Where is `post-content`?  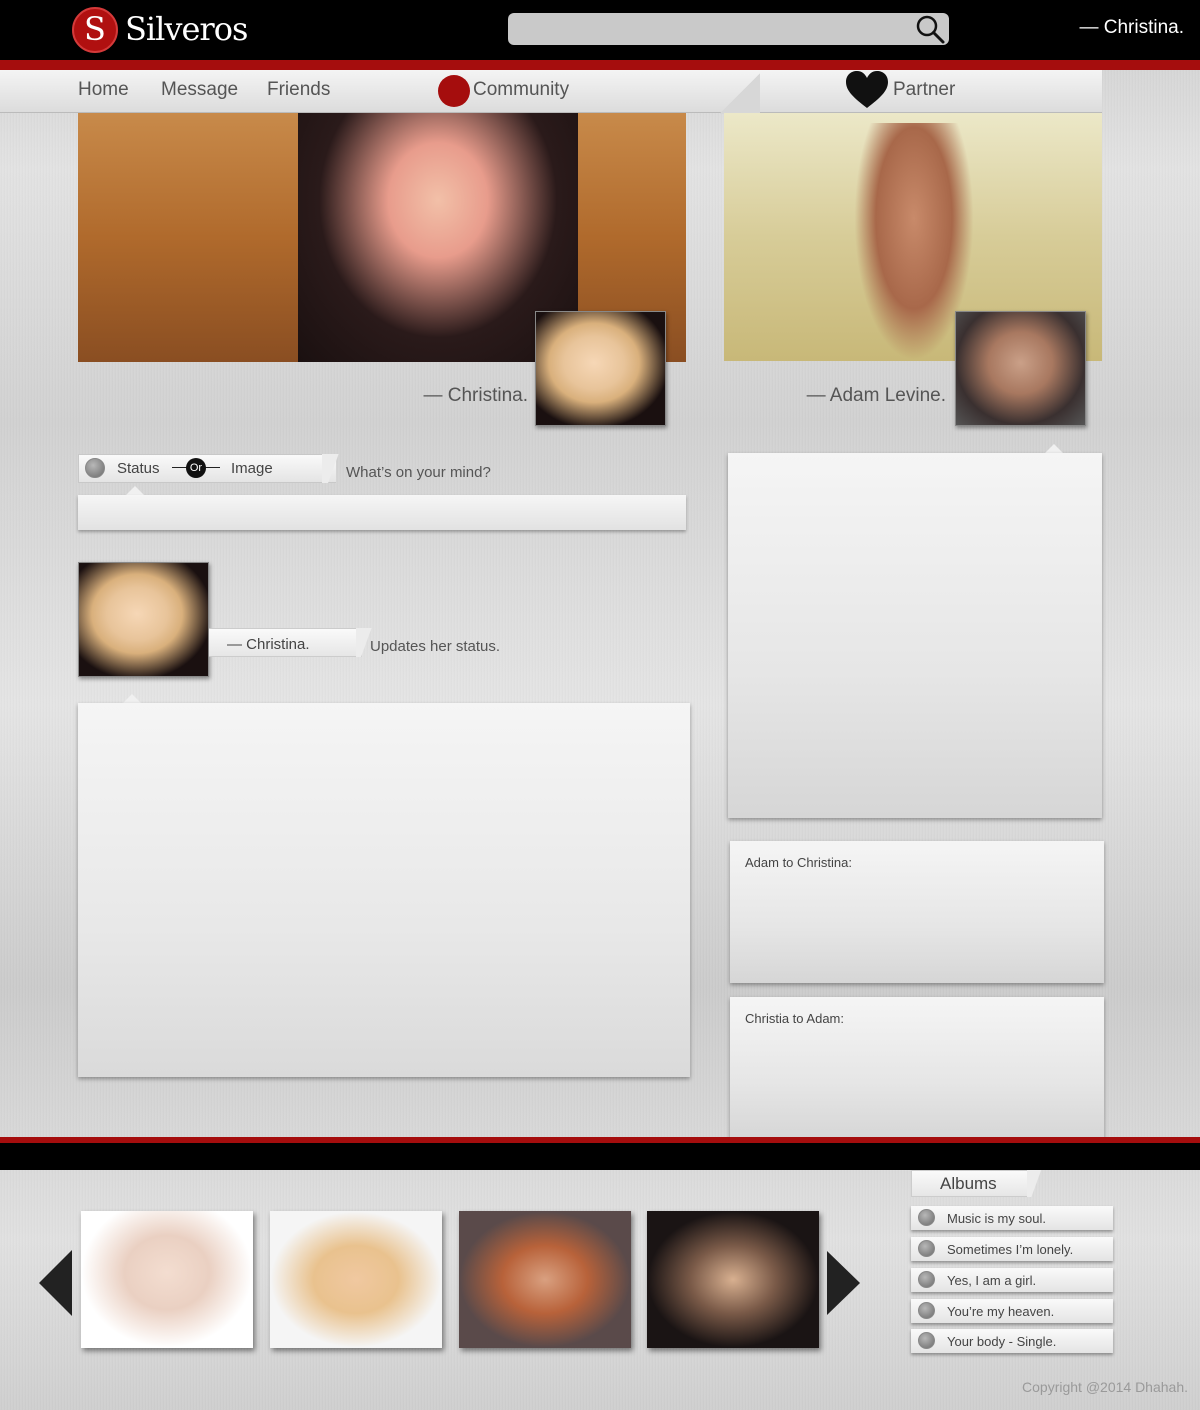 post-content is located at coordinates (384, 890).